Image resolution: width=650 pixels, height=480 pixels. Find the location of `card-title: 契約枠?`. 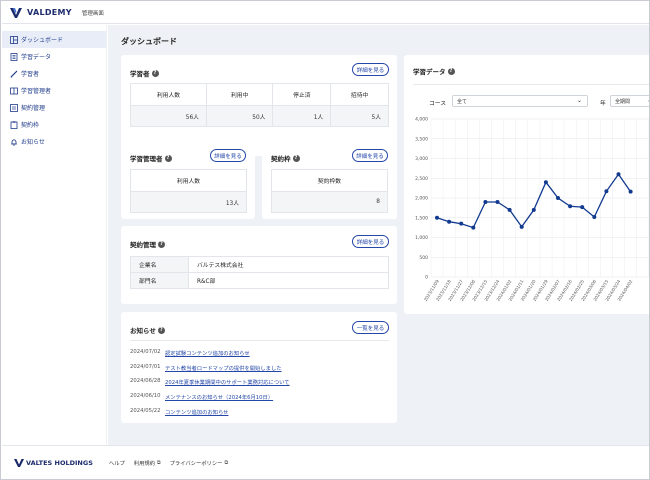

card-title: 契約枠? is located at coordinates (285, 158).